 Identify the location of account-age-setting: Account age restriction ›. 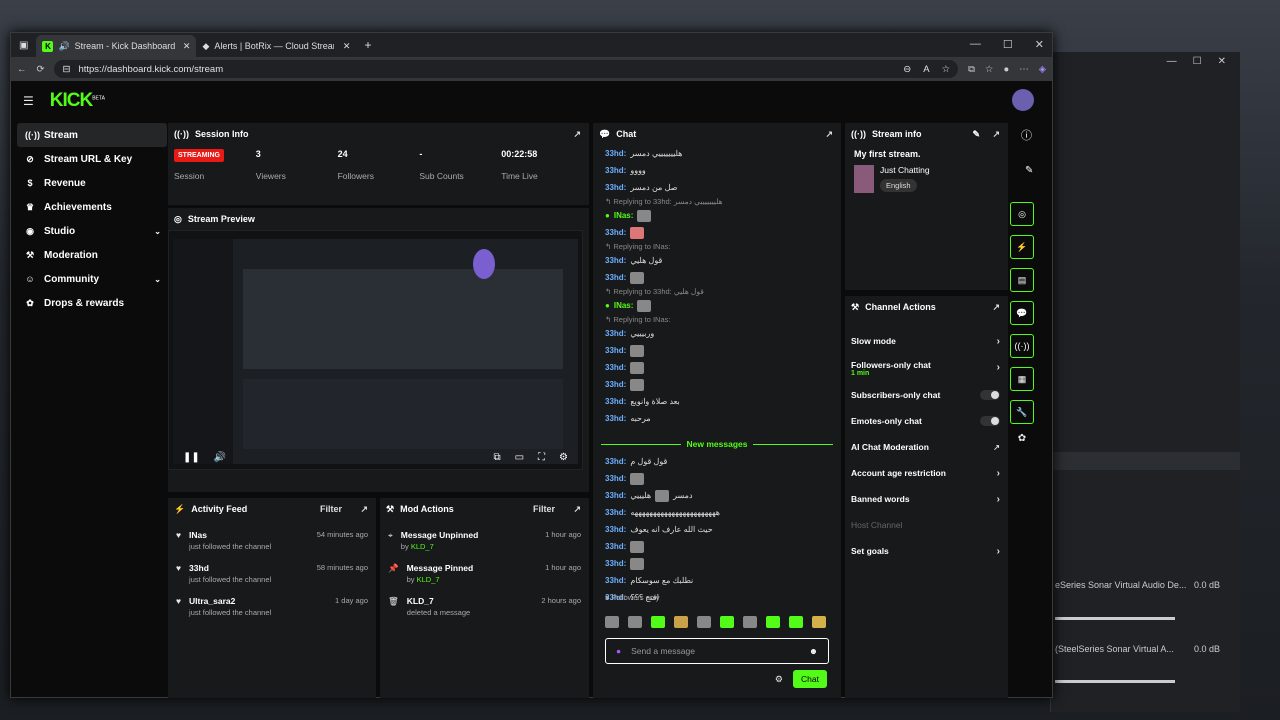
(926, 473).